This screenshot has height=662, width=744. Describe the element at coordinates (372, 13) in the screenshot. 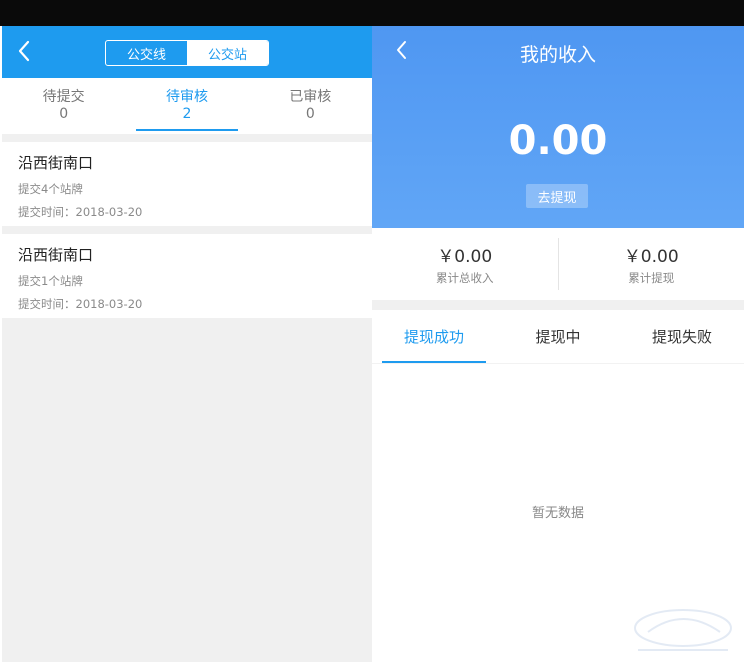

I see `status-bar` at that location.